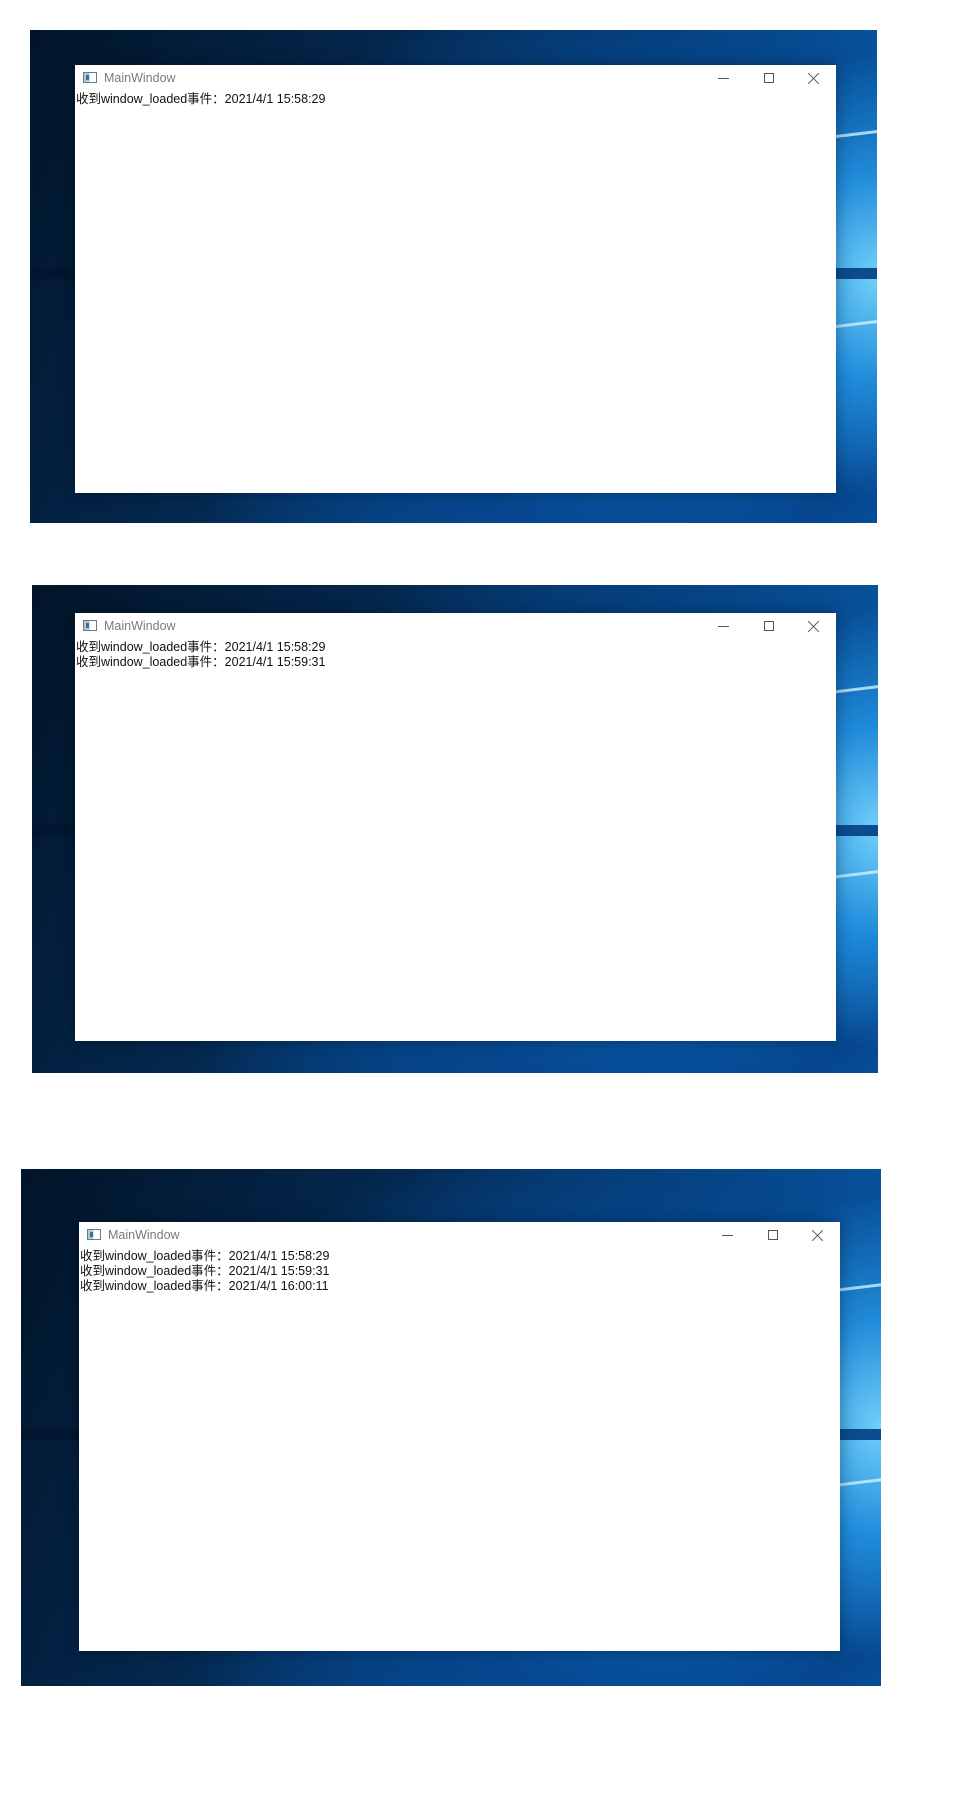  I want to click on log-line: 收到window_loaded事件：2021/4/1 16:00:11, so click(204, 1286).